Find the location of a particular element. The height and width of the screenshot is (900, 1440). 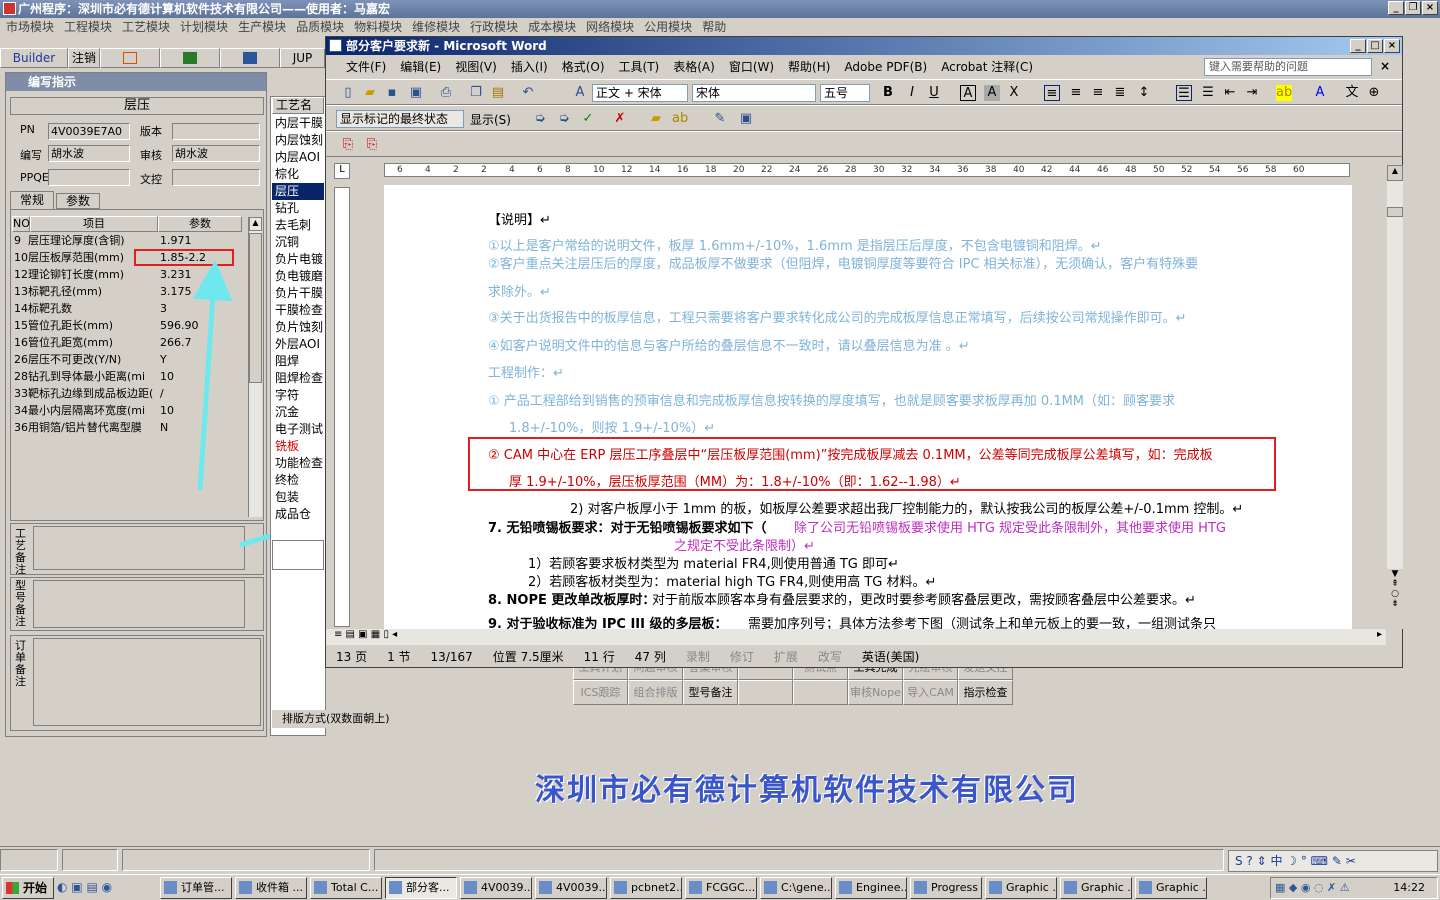

craft-item: 钻孔 is located at coordinates (298, 208).